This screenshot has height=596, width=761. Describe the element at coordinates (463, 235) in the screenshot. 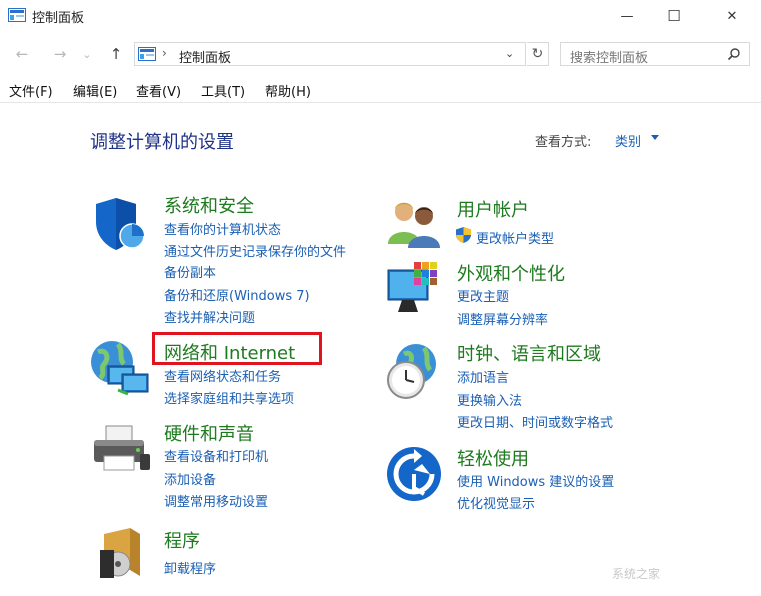

I see `uac-shield-icon` at that location.